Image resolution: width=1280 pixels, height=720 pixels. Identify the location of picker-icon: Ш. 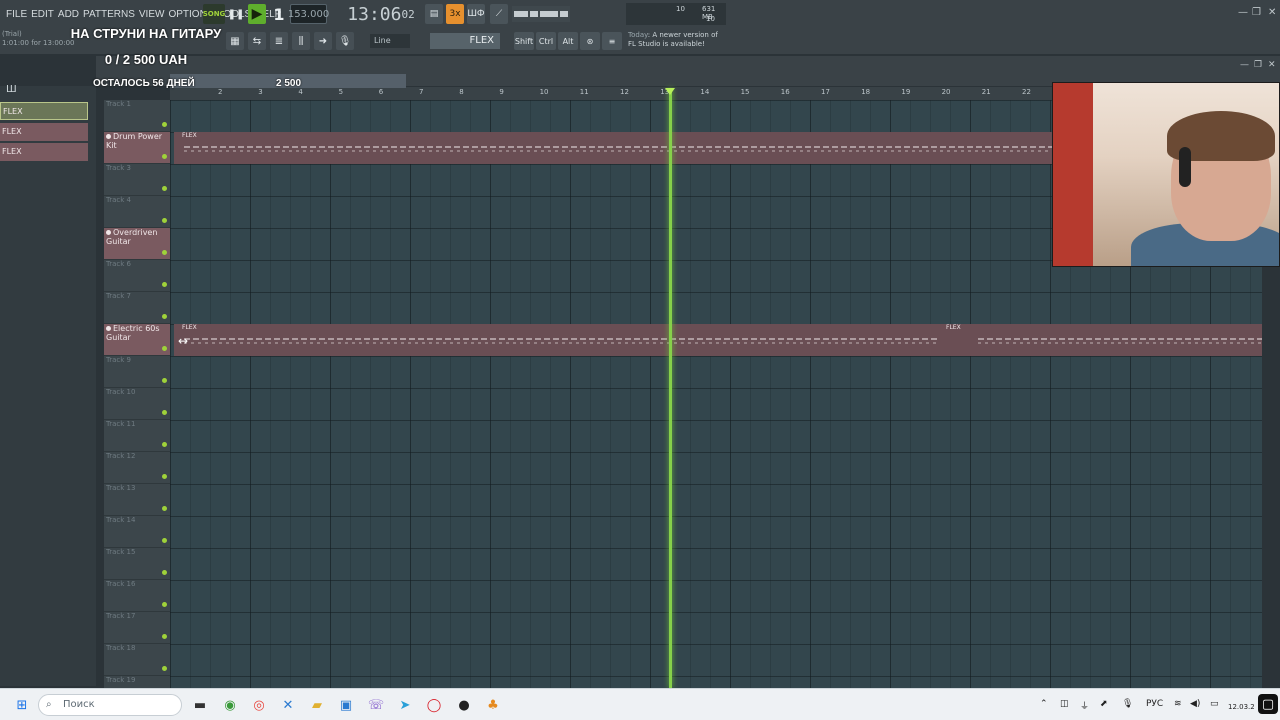
(11, 89).